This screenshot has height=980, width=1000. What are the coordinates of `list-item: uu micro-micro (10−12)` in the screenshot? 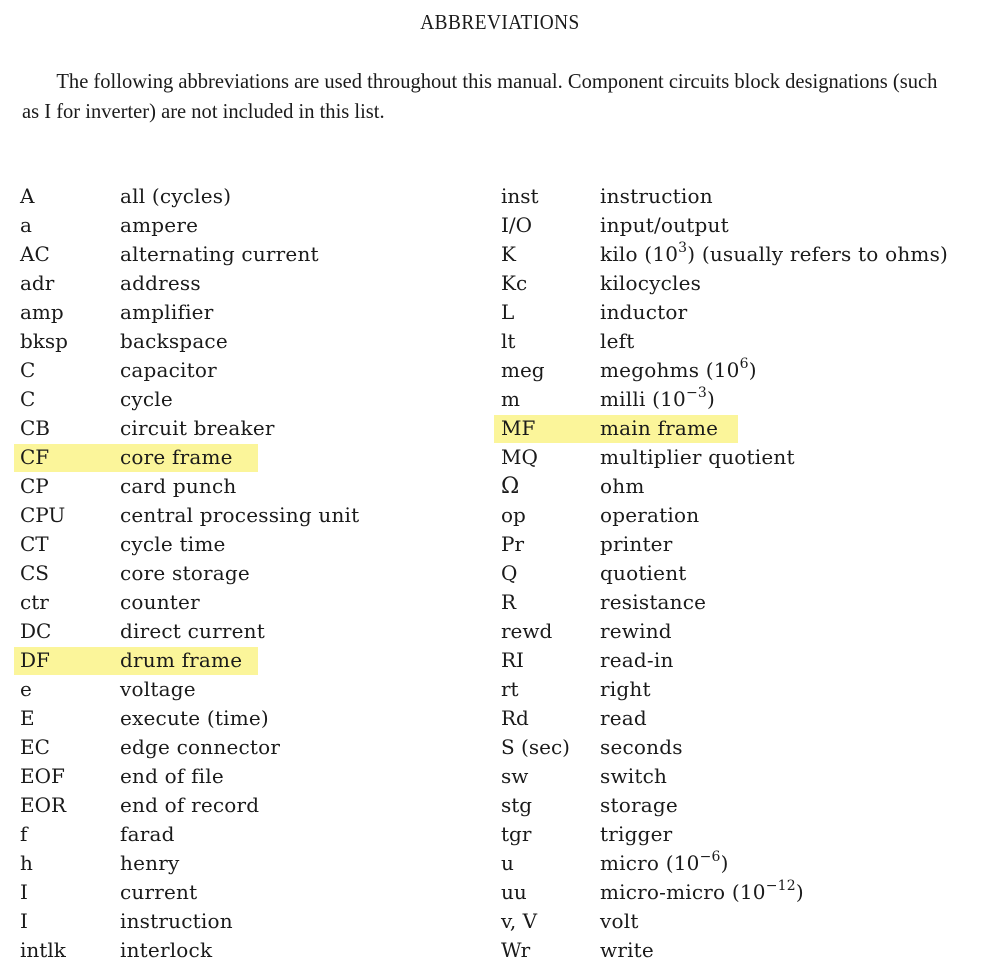 It's located at (747, 892).